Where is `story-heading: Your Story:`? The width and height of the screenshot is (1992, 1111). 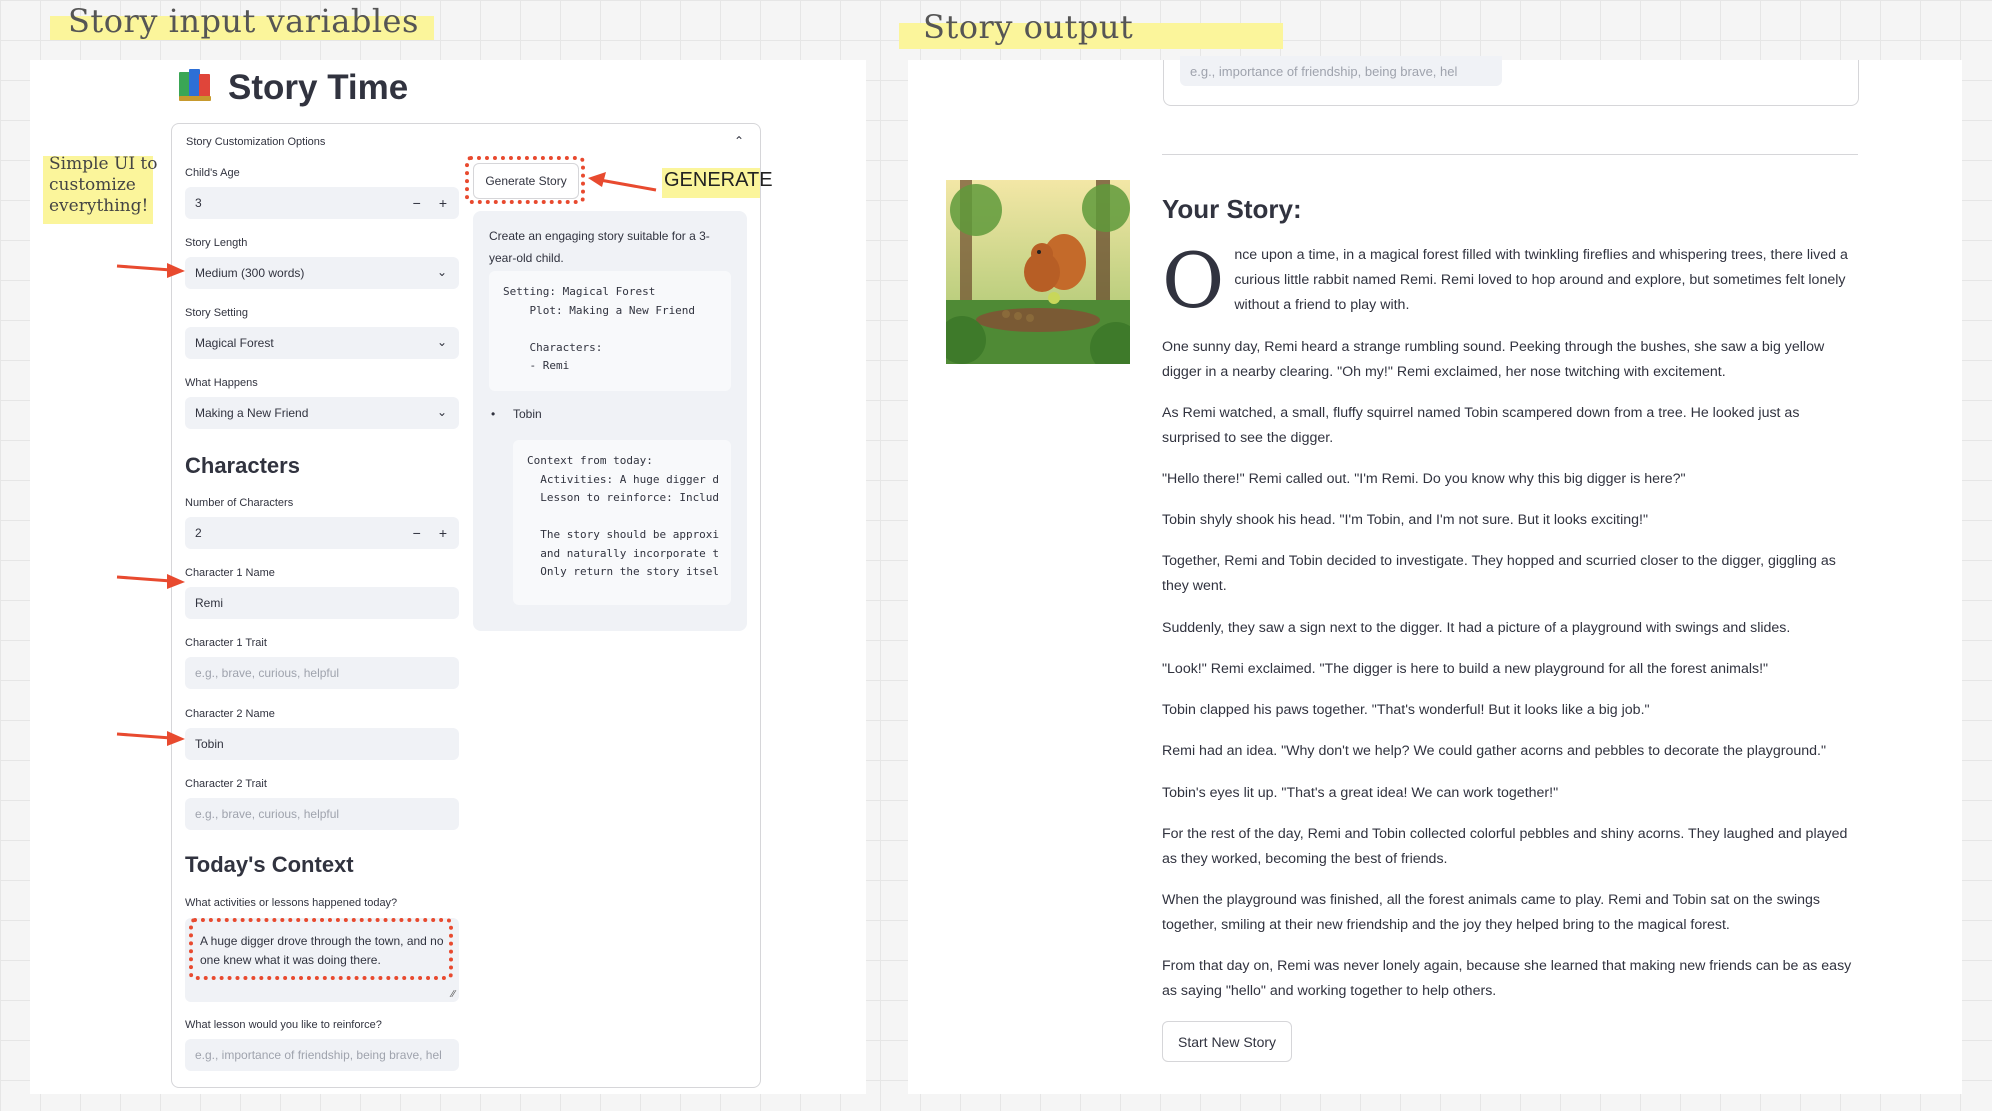 story-heading: Your Story: is located at coordinates (1232, 209).